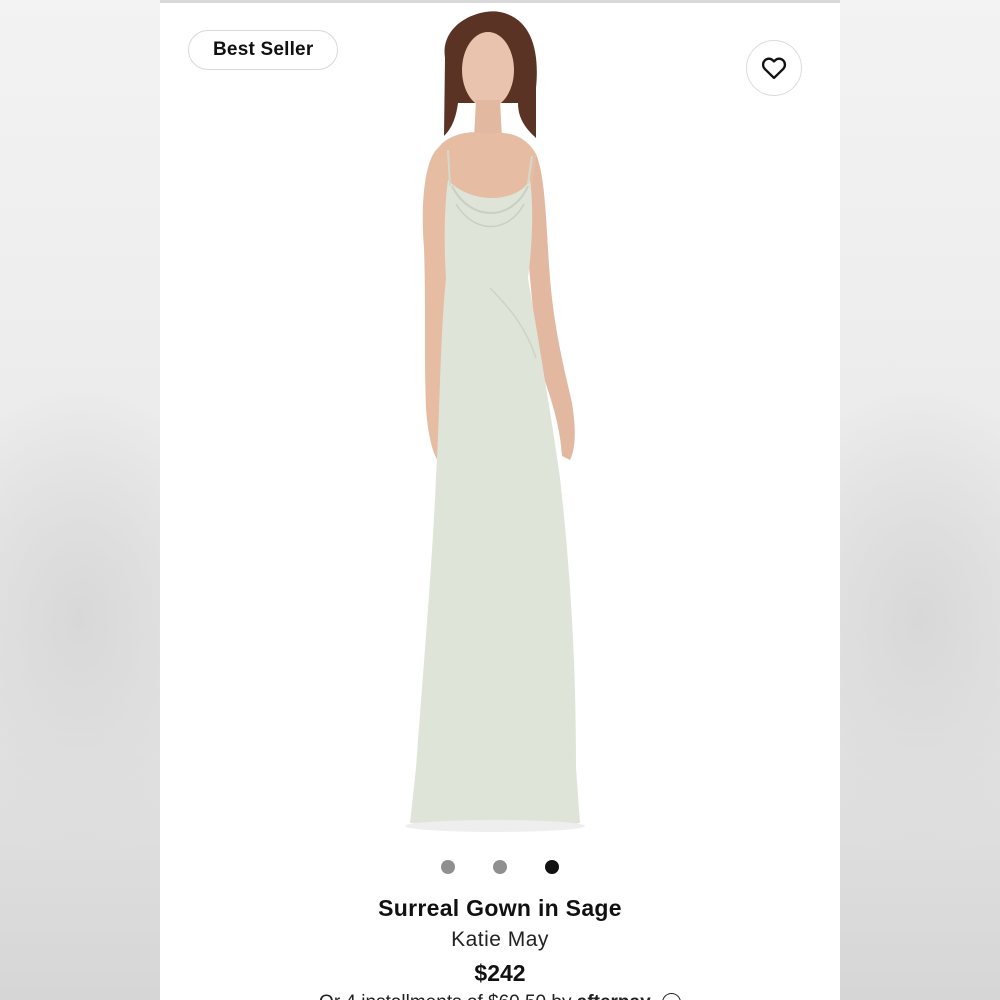 Image resolution: width=1000 pixels, height=1000 pixels. I want to click on best-seller-badge: Best Seller, so click(263, 50).